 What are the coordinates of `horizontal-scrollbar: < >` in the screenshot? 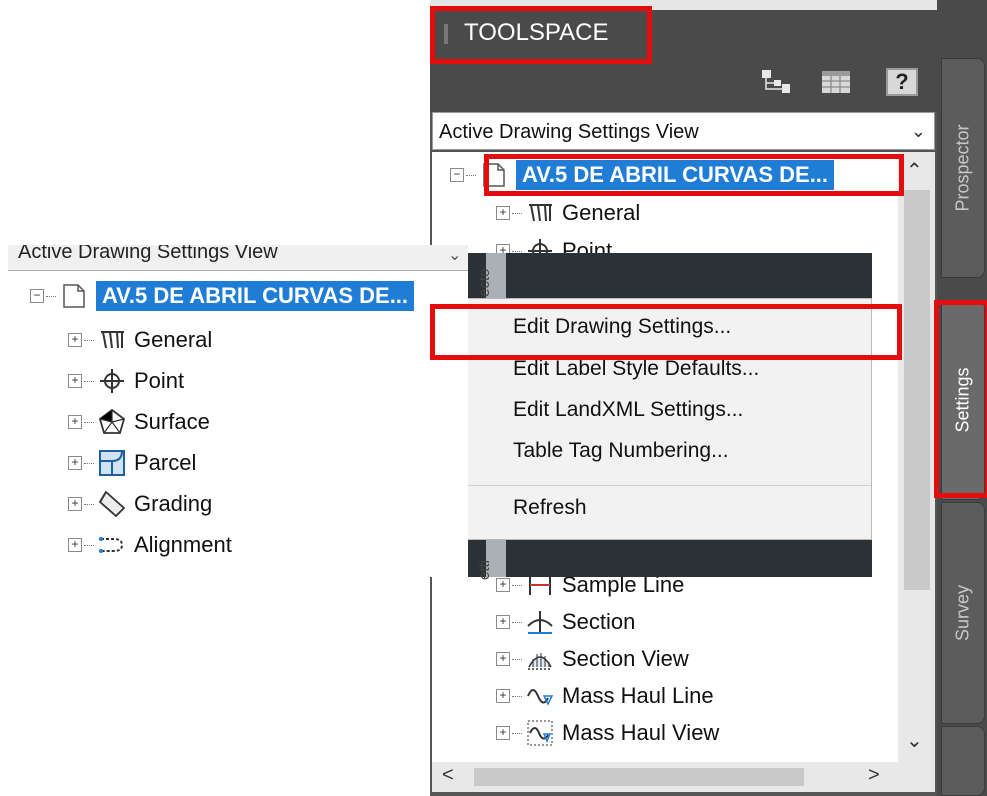 It's located at (683, 777).